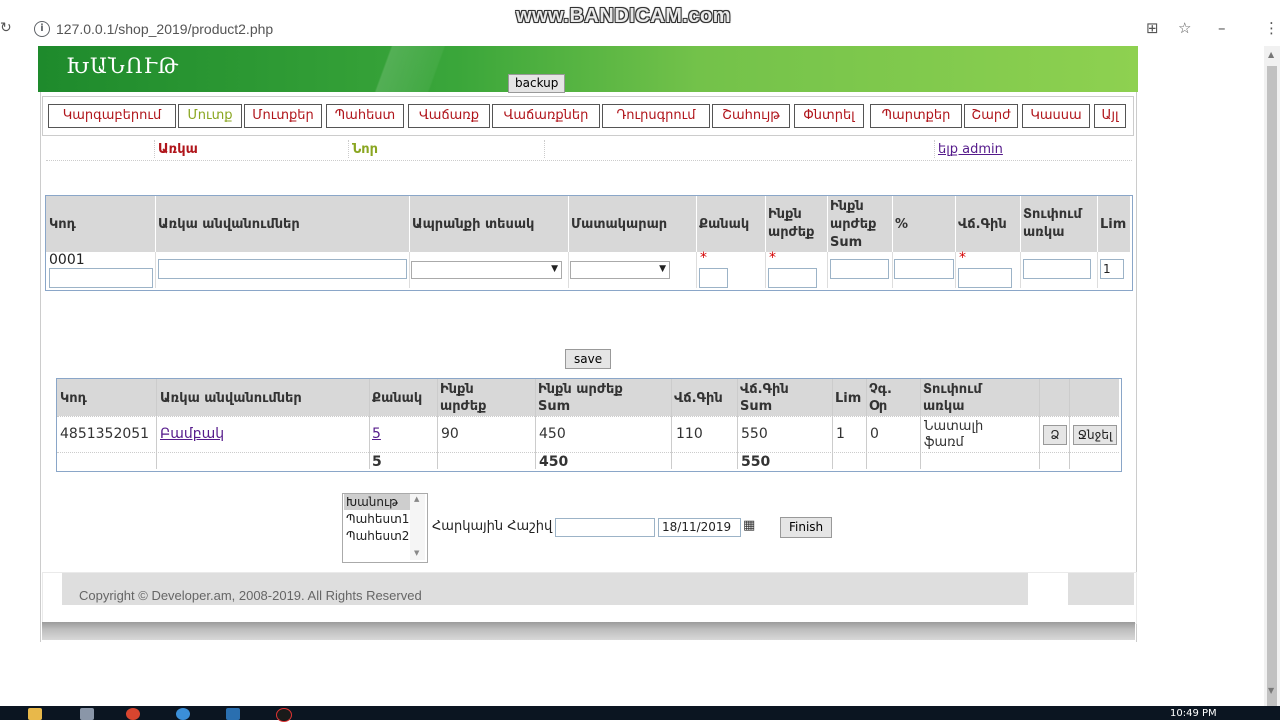 This screenshot has height=722, width=1280. What do you see at coordinates (546, 116) in the screenshot?
I see `nav-item-sales: Վաճառքներ` at bounding box center [546, 116].